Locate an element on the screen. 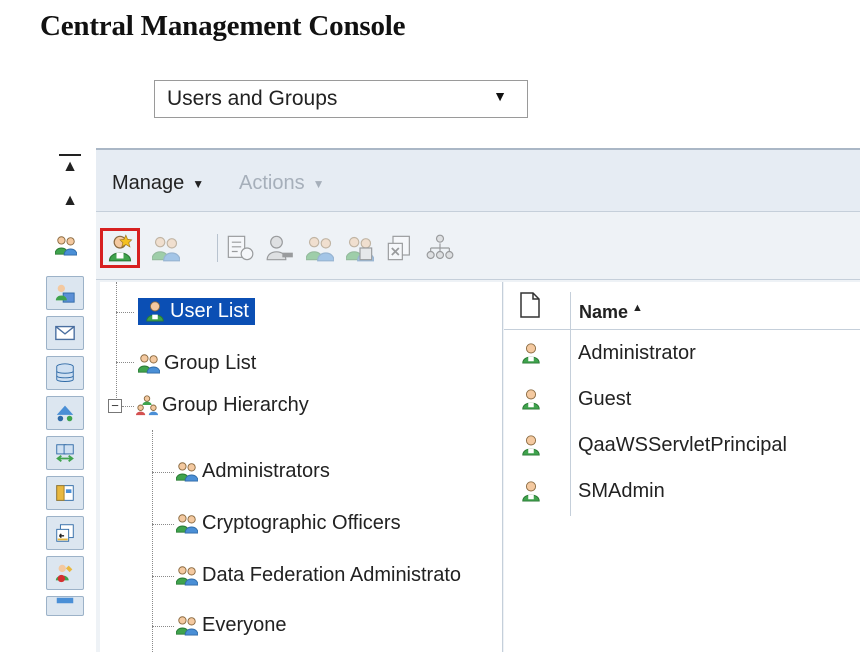 The width and height of the screenshot is (860, 652). tree-item-selection: User List is located at coordinates (196, 311).